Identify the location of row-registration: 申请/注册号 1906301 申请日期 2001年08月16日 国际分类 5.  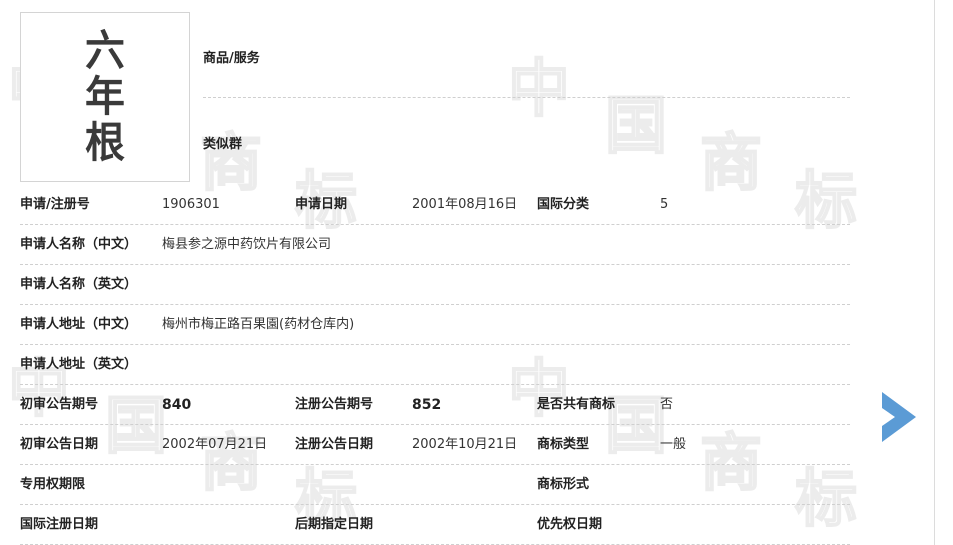
(435, 205).